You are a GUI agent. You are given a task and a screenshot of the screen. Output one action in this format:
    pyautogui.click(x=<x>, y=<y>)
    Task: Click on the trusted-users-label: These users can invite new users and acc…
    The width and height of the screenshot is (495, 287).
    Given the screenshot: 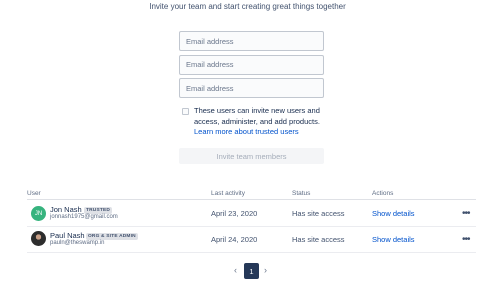 What is the action you would take?
    pyautogui.click(x=257, y=116)
    